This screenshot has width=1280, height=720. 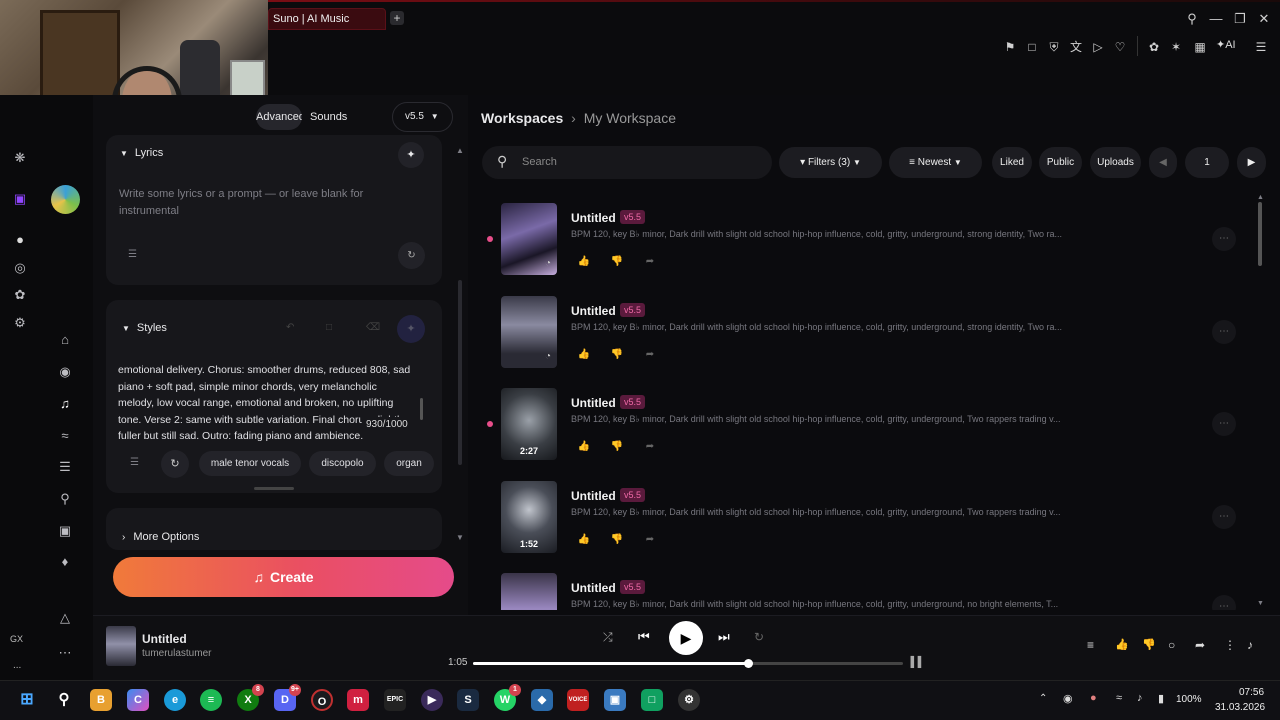 What do you see at coordinates (1171, 645) in the screenshot?
I see `comment-icon: ○` at bounding box center [1171, 645].